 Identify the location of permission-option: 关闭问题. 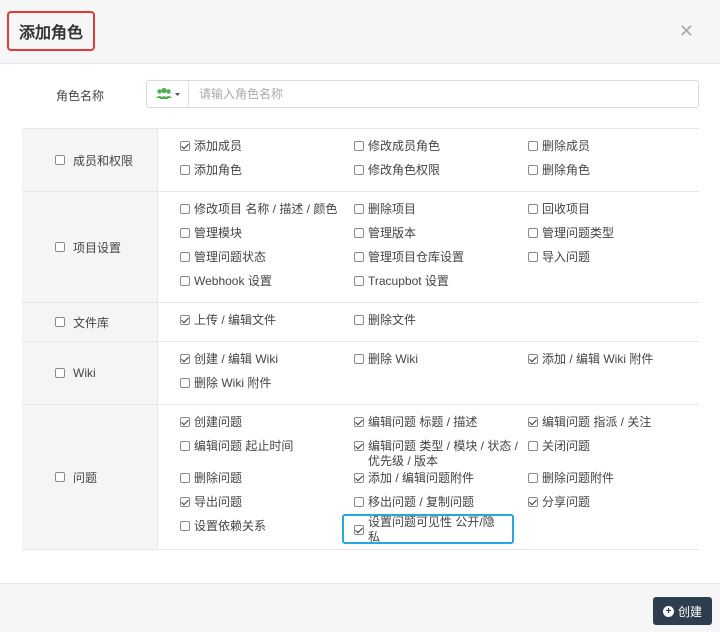
(613, 454).